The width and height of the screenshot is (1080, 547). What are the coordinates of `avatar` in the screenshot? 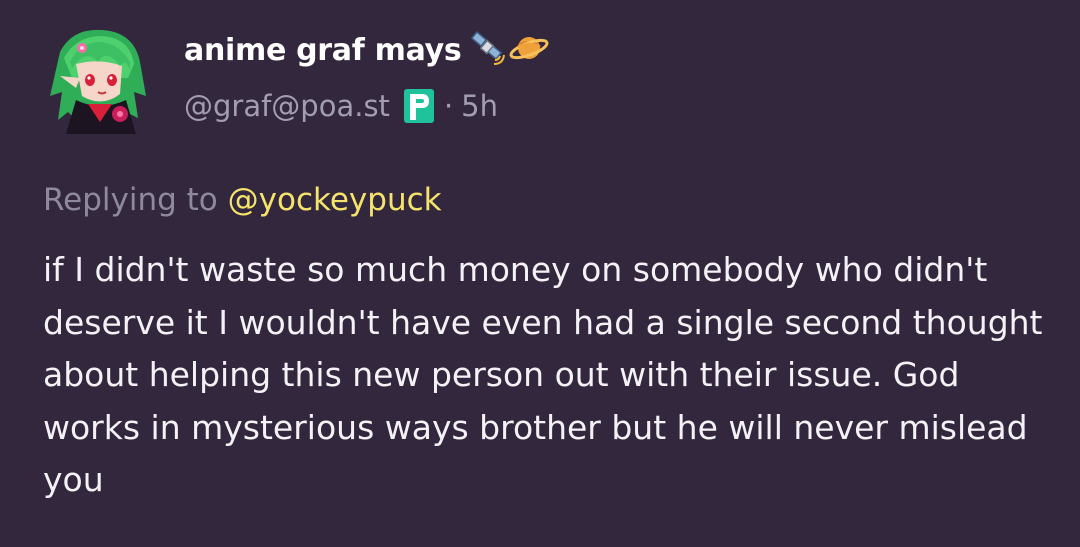 It's located at (98, 78).